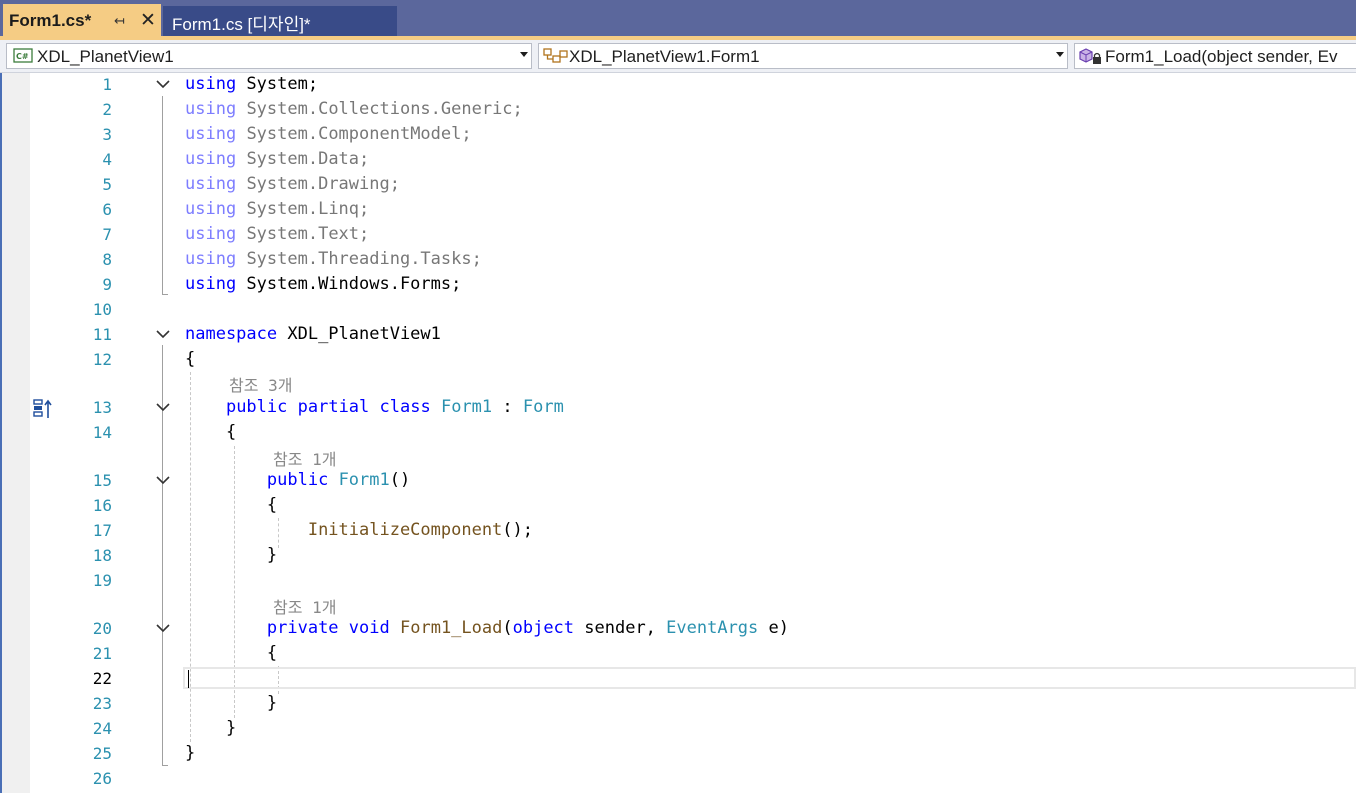  What do you see at coordinates (678, 185) in the screenshot?
I see `code-line-5: 5 using System.Drawing;` at bounding box center [678, 185].